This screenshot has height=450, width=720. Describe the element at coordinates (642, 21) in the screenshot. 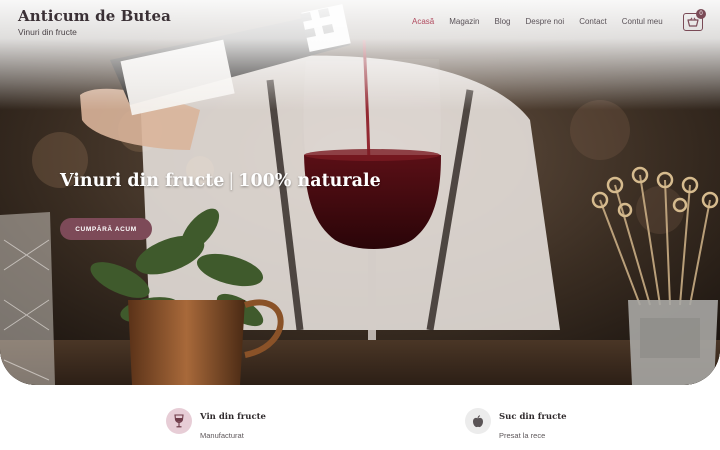

I see `nav-item-contul-meu: Contul meu` at that location.